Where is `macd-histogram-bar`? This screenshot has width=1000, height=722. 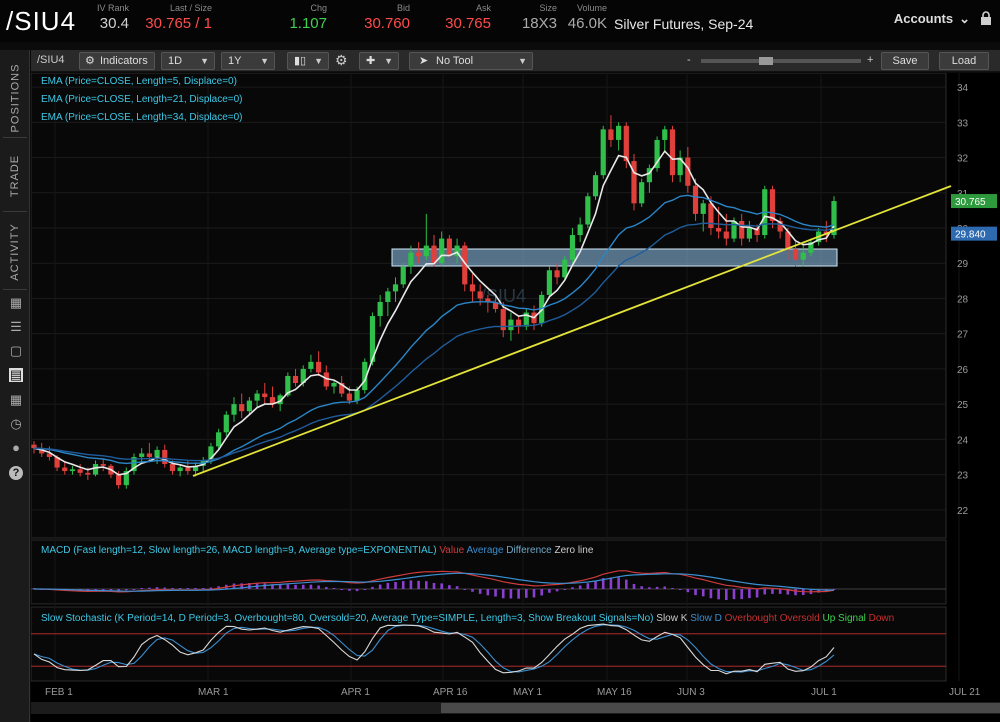 macd-histogram-bar is located at coordinates (580, 587).